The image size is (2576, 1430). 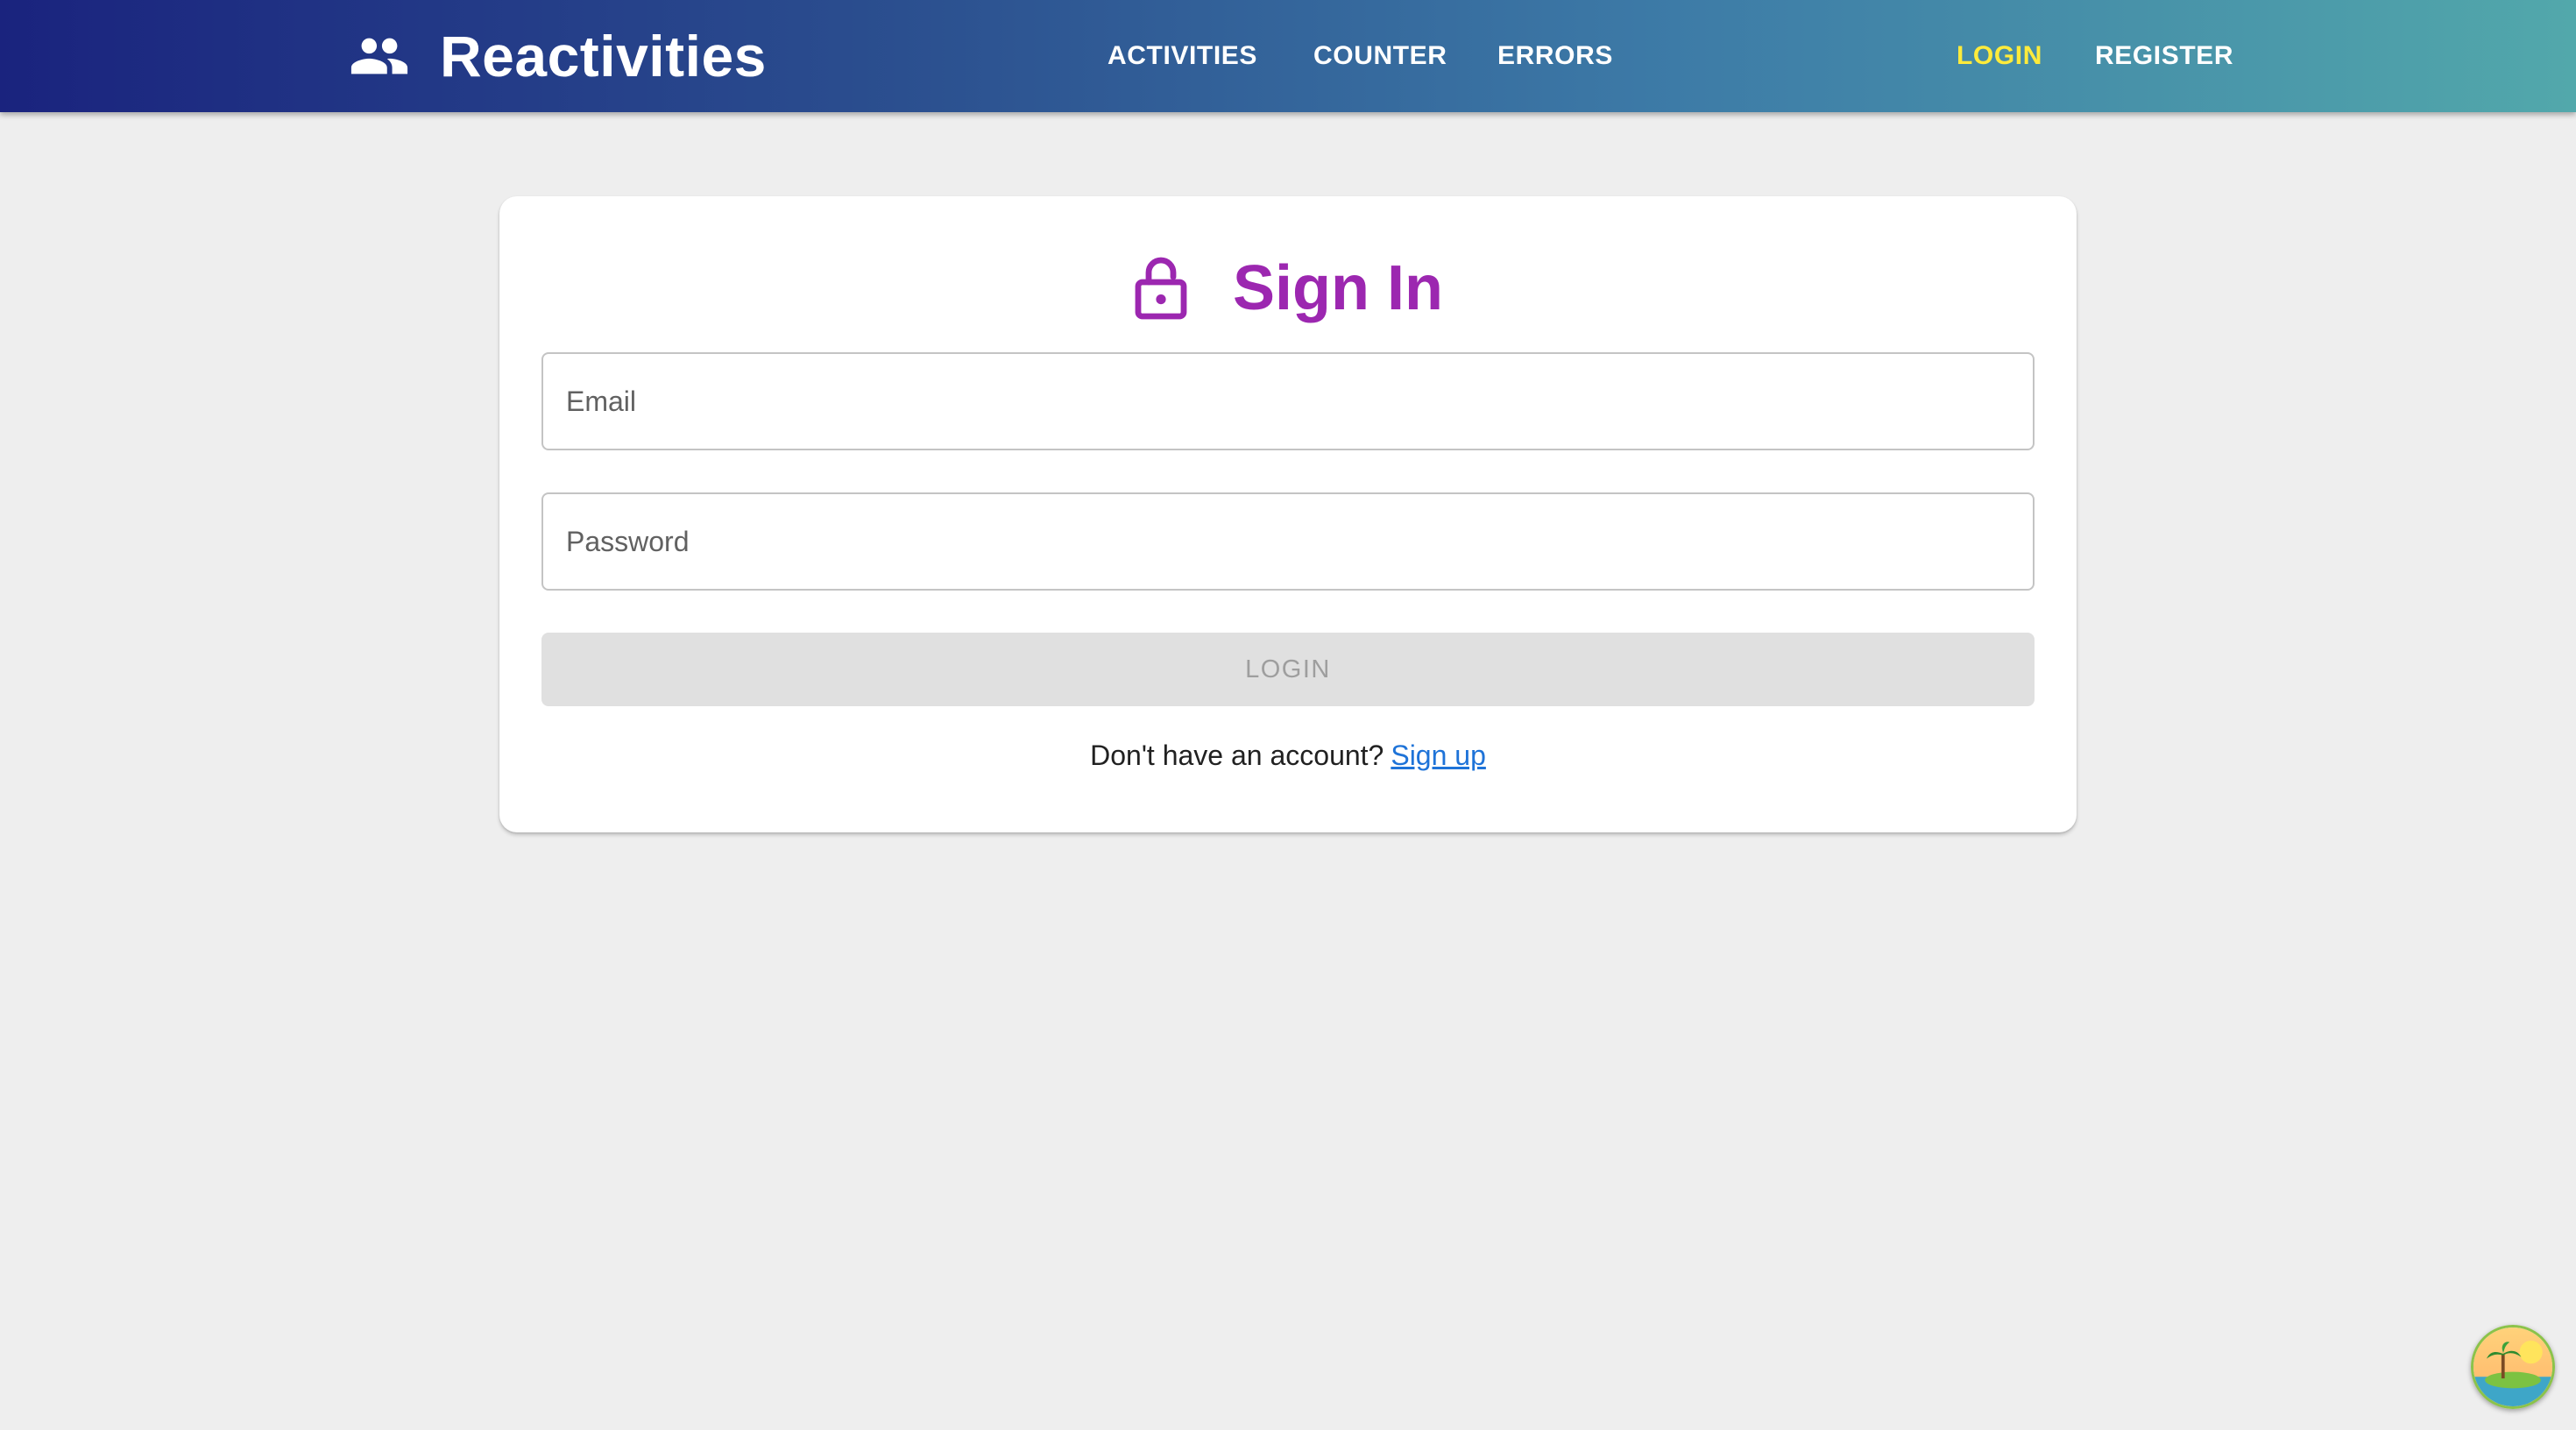 I want to click on signup-prompt: Don't have an account? Sign up, so click(x=1288, y=755).